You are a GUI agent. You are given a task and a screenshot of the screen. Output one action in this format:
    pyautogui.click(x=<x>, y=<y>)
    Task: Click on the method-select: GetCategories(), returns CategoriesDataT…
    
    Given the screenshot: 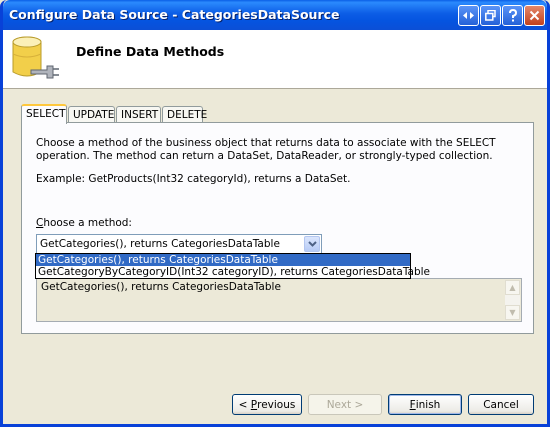 What is the action you would take?
    pyautogui.click(x=179, y=244)
    